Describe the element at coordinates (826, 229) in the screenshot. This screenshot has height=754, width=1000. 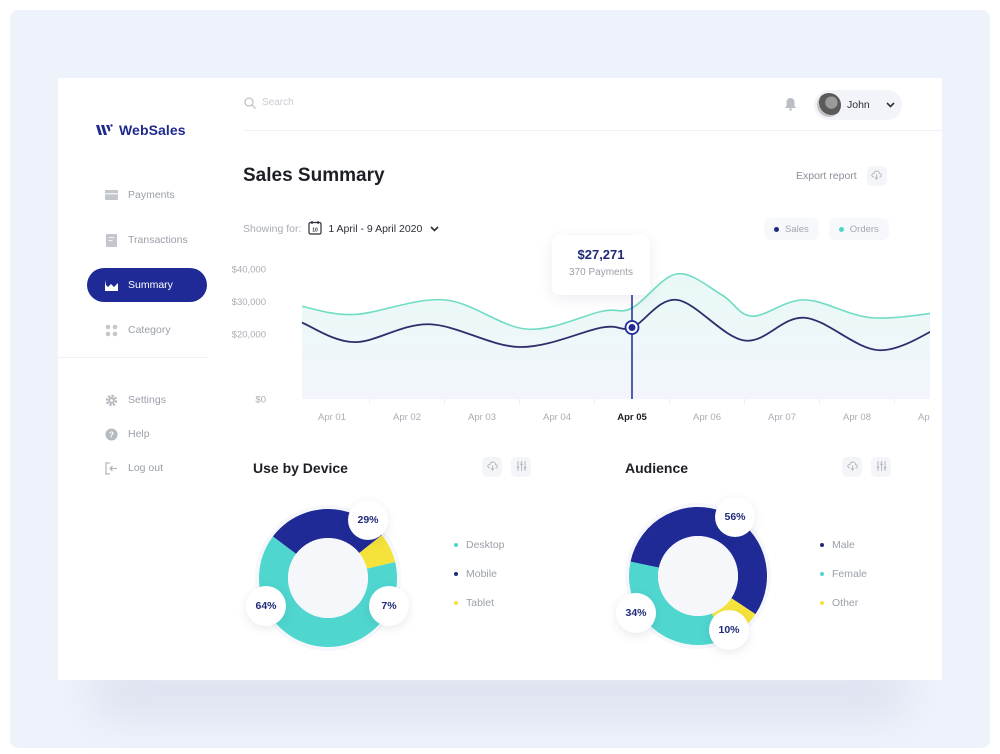
I see `chart-legend: Sales Orders` at that location.